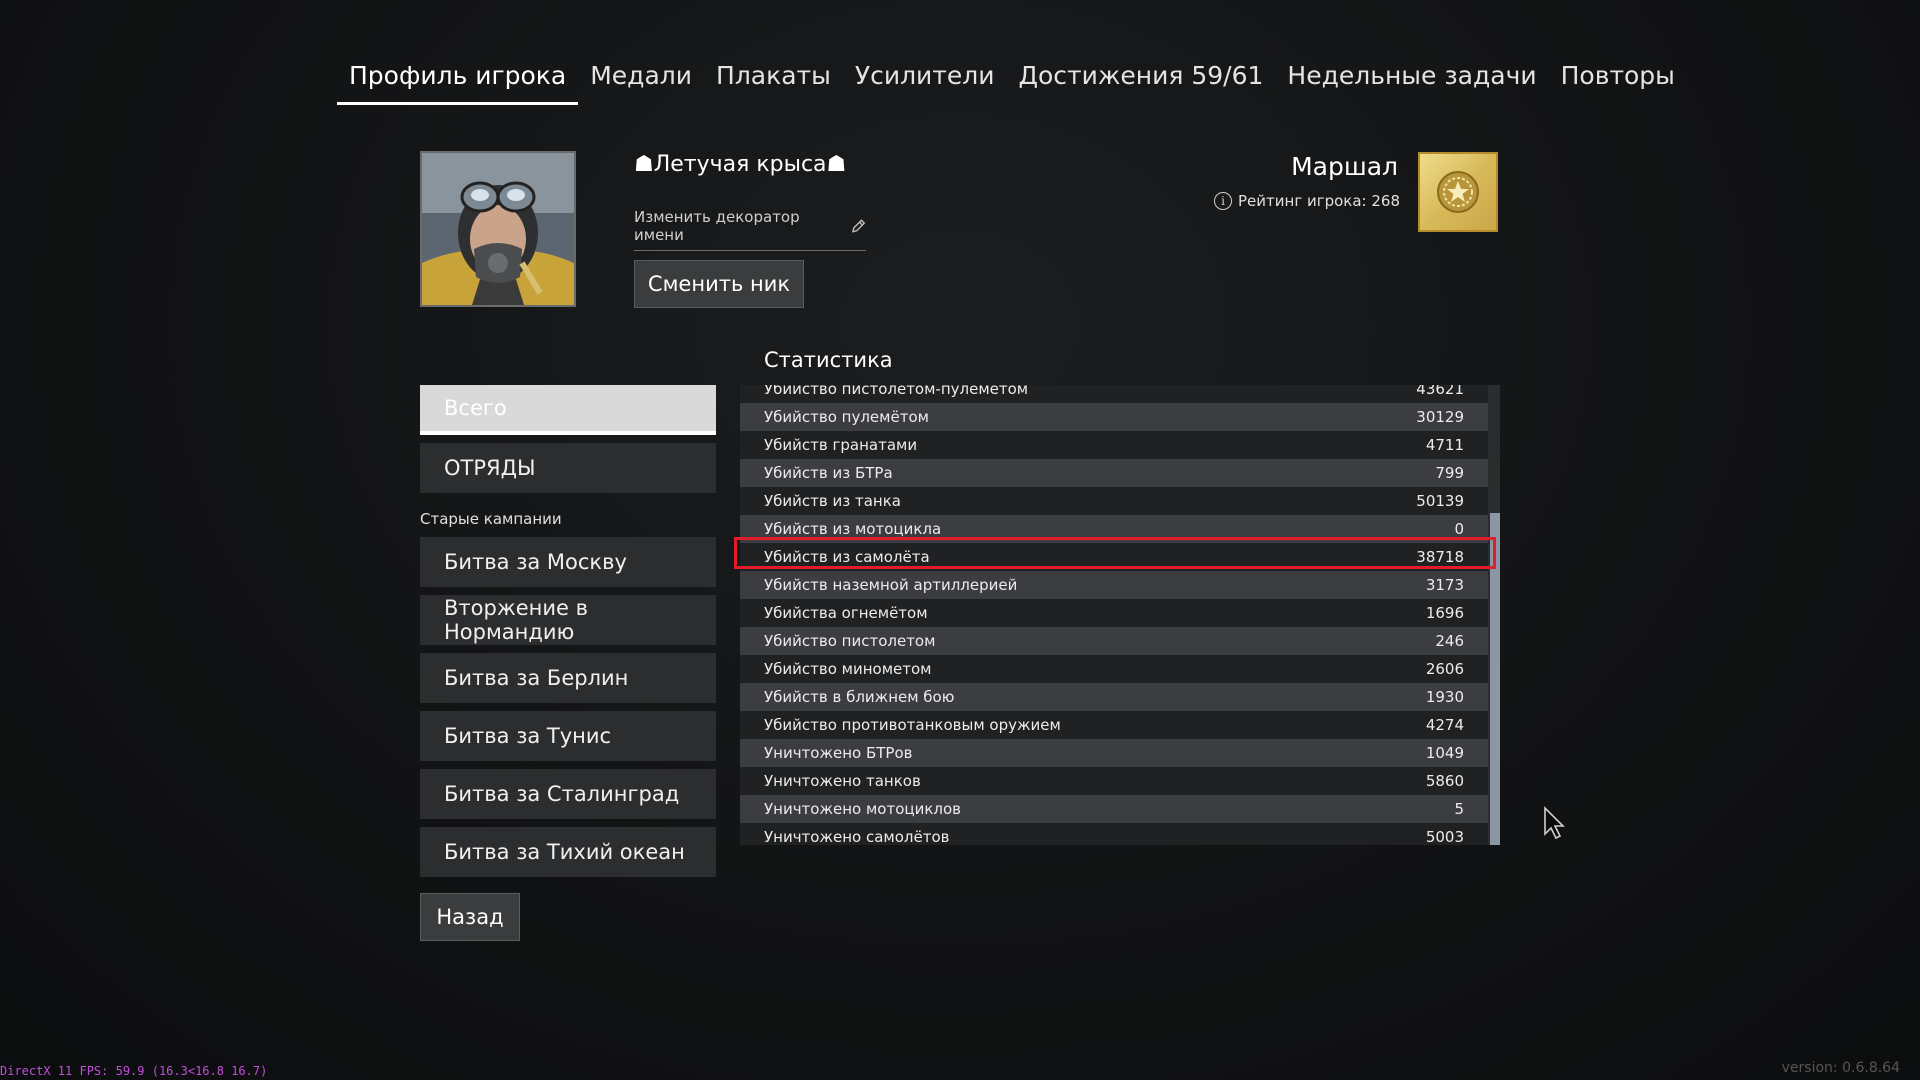 Image resolution: width=1920 pixels, height=1080 pixels. I want to click on player-avatar, so click(498, 229).